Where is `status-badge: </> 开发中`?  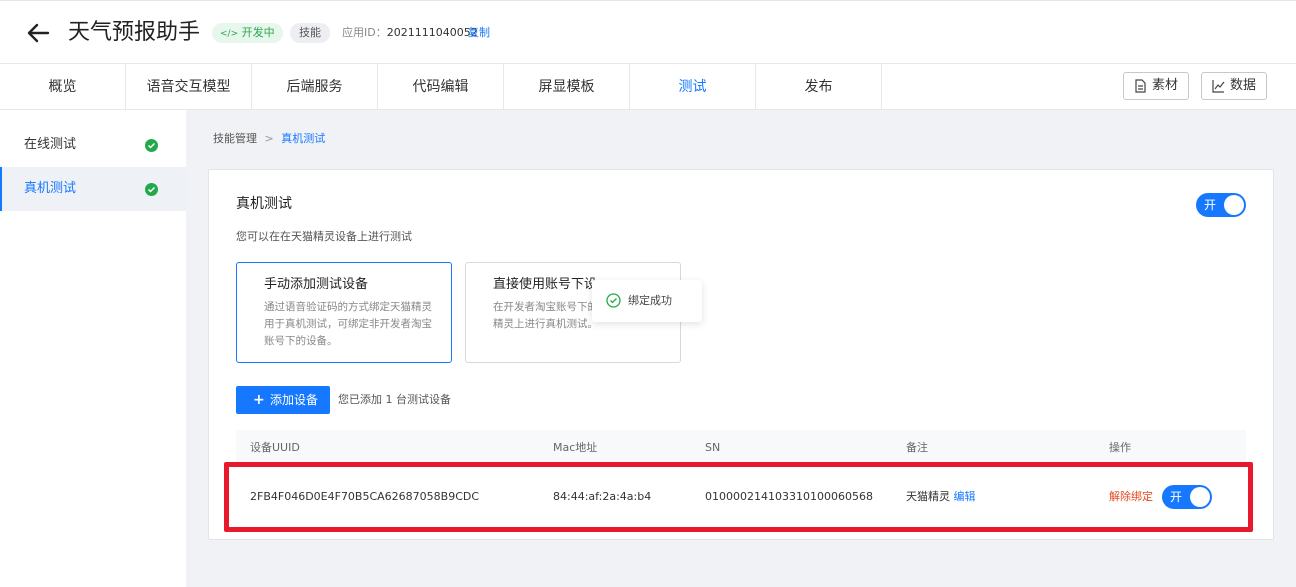 status-badge: </> 开发中 is located at coordinates (247, 33).